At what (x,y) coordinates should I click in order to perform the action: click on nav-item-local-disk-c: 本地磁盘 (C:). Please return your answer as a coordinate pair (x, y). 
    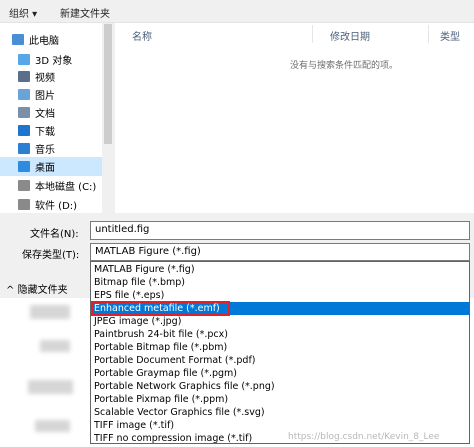
    Looking at the image, I should click on (51, 185).